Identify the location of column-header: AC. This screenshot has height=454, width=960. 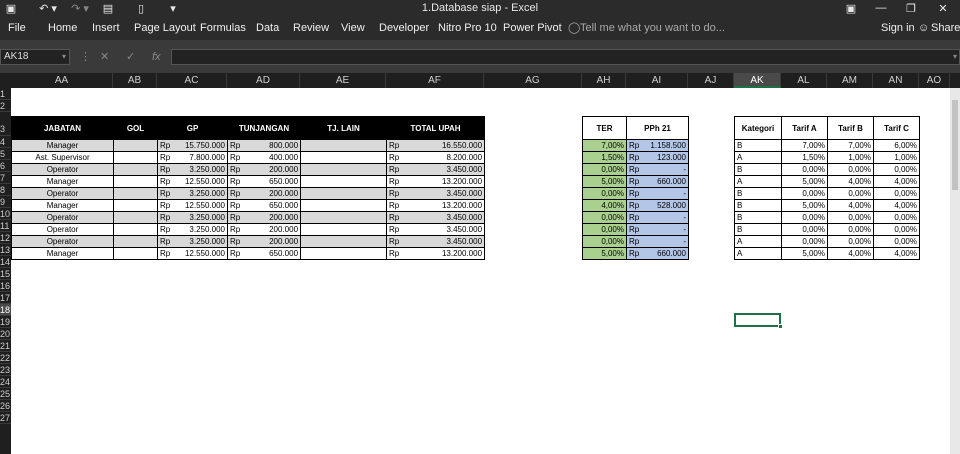
(192, 80).